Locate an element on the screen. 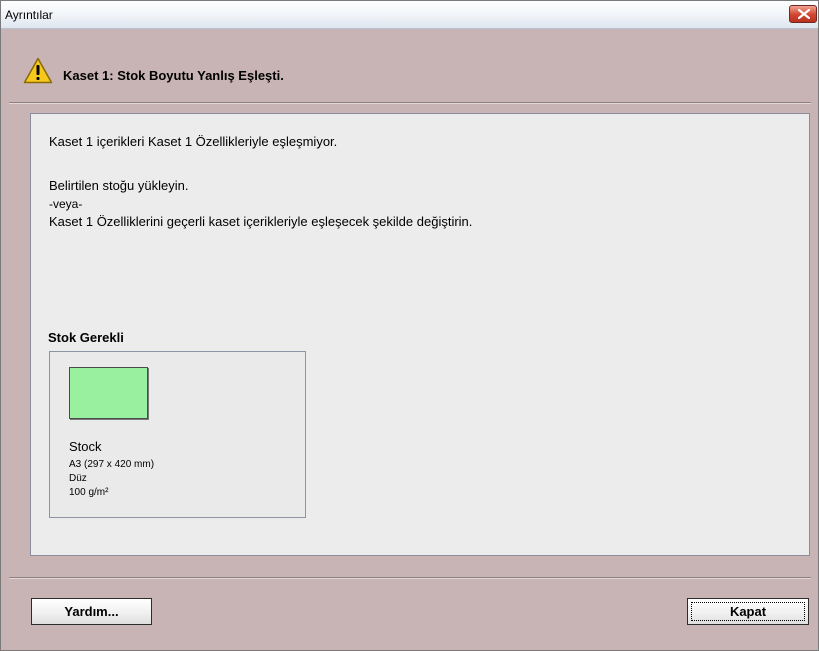 This screenshot has height=651, width=819. stock-size: A3 (297 x 420 mm) is located at coordinates (112, 464).